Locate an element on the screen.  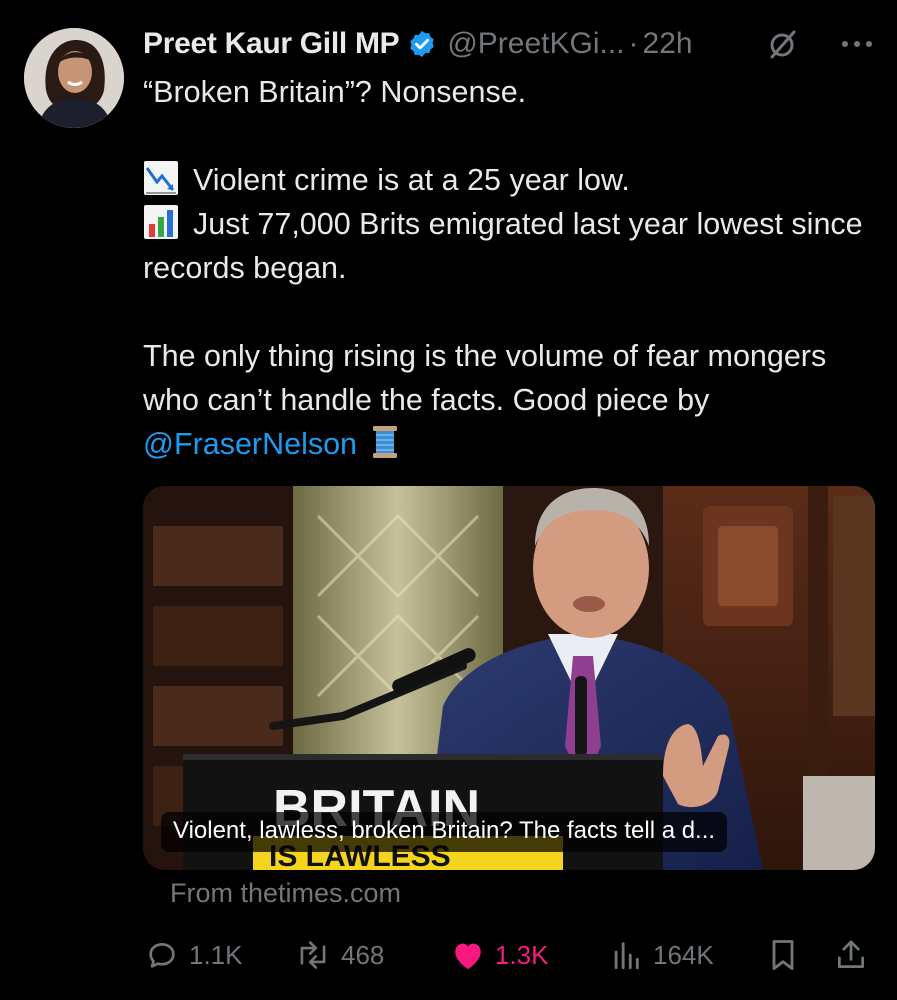
repost-count: 468 is located at coordinates (363, 954).